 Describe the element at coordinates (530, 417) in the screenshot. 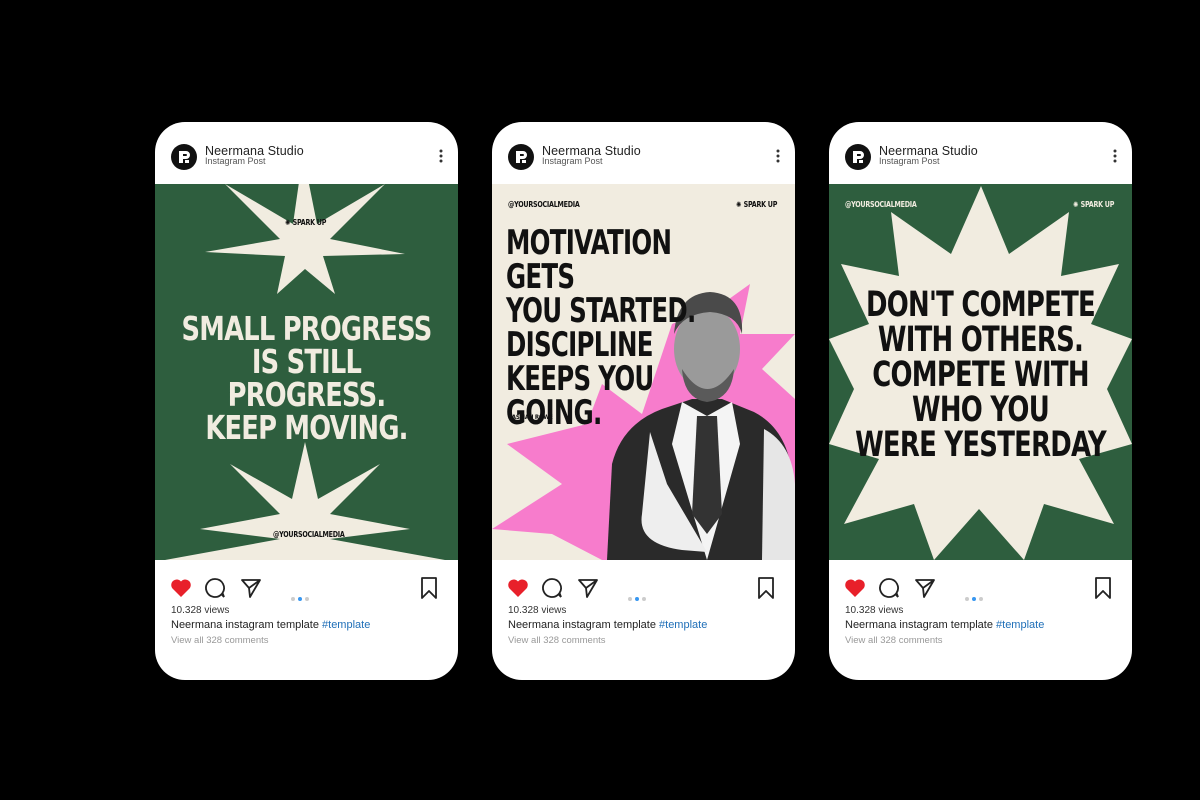

I see `author-label: CASSIAN ROWE` at that location.